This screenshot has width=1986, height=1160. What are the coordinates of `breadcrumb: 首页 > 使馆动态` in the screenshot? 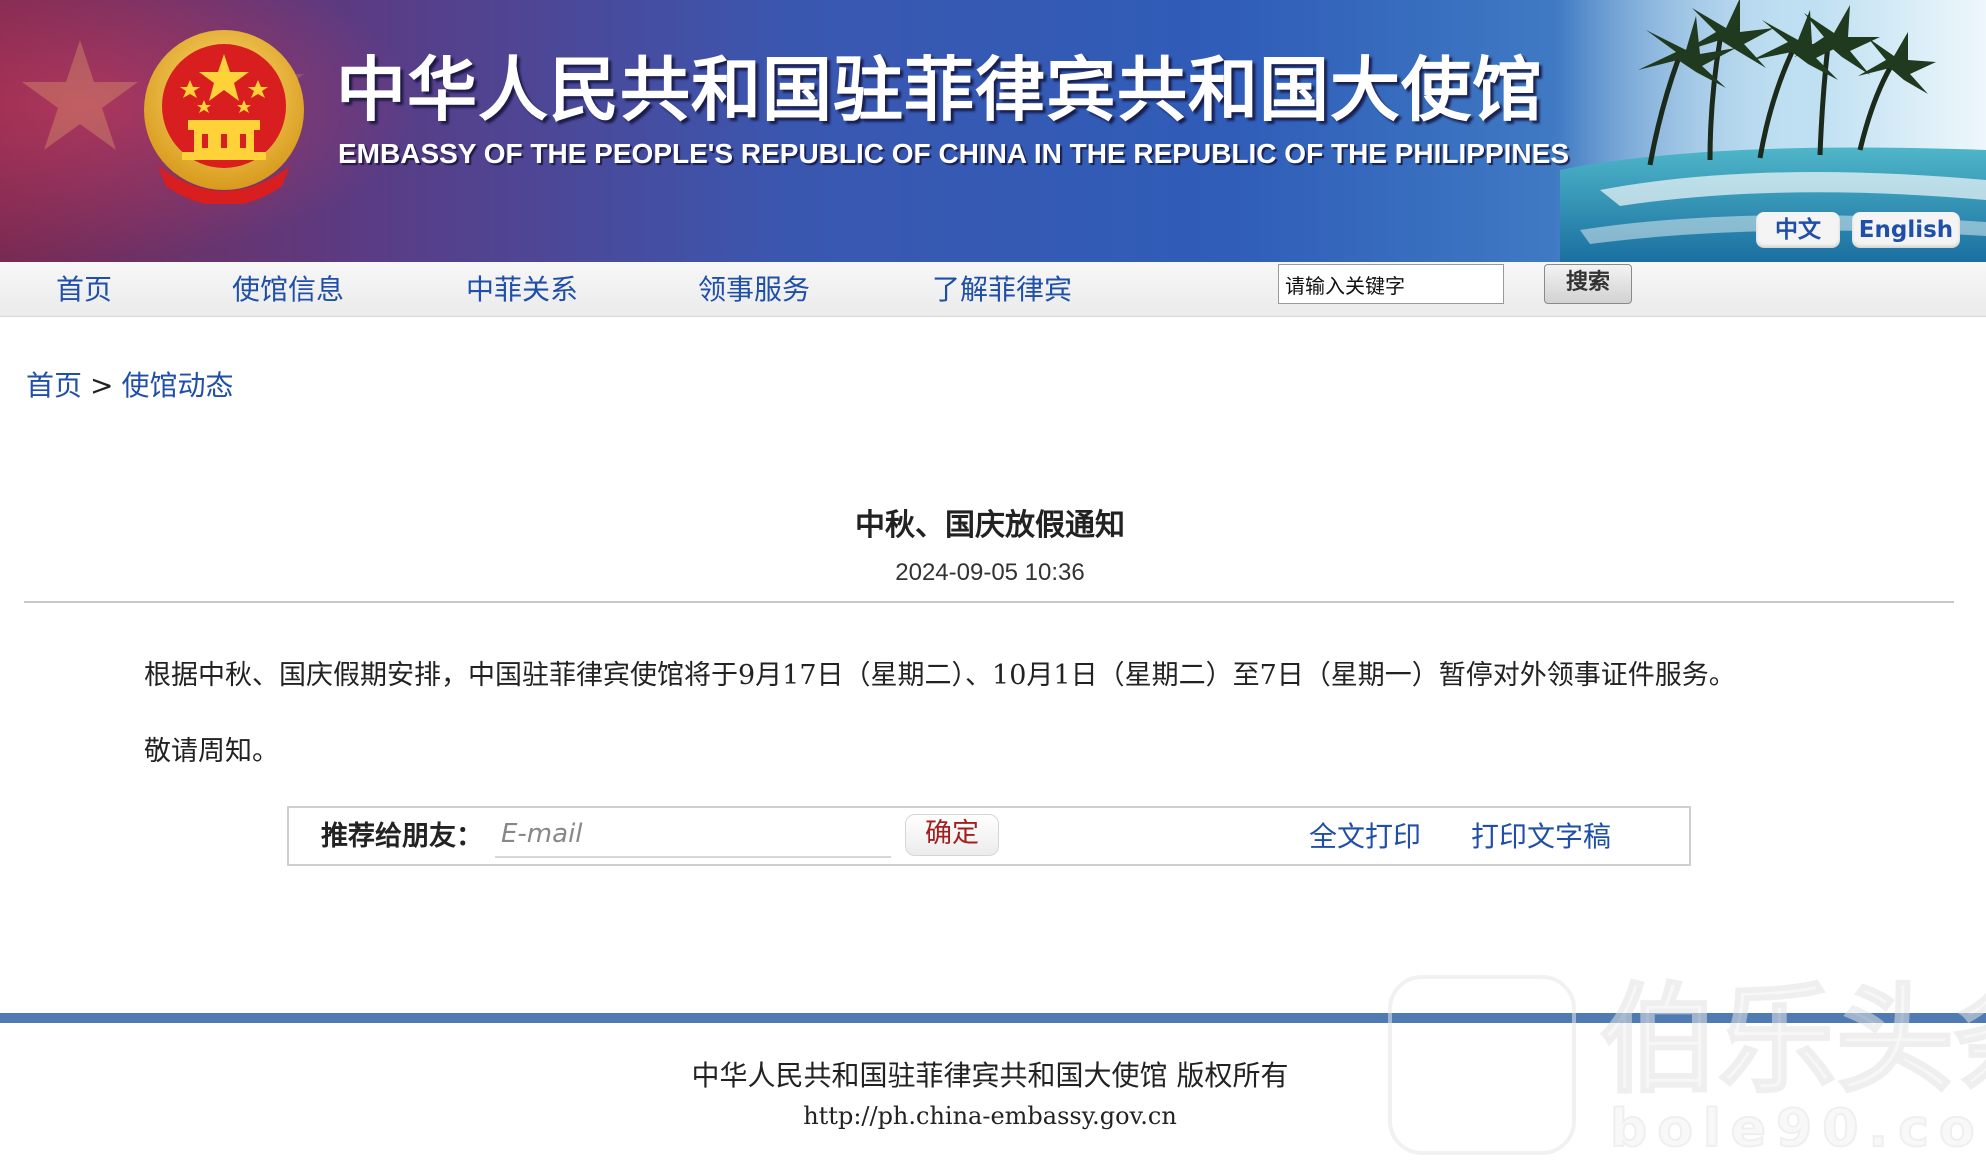 It's located at (130, 386).